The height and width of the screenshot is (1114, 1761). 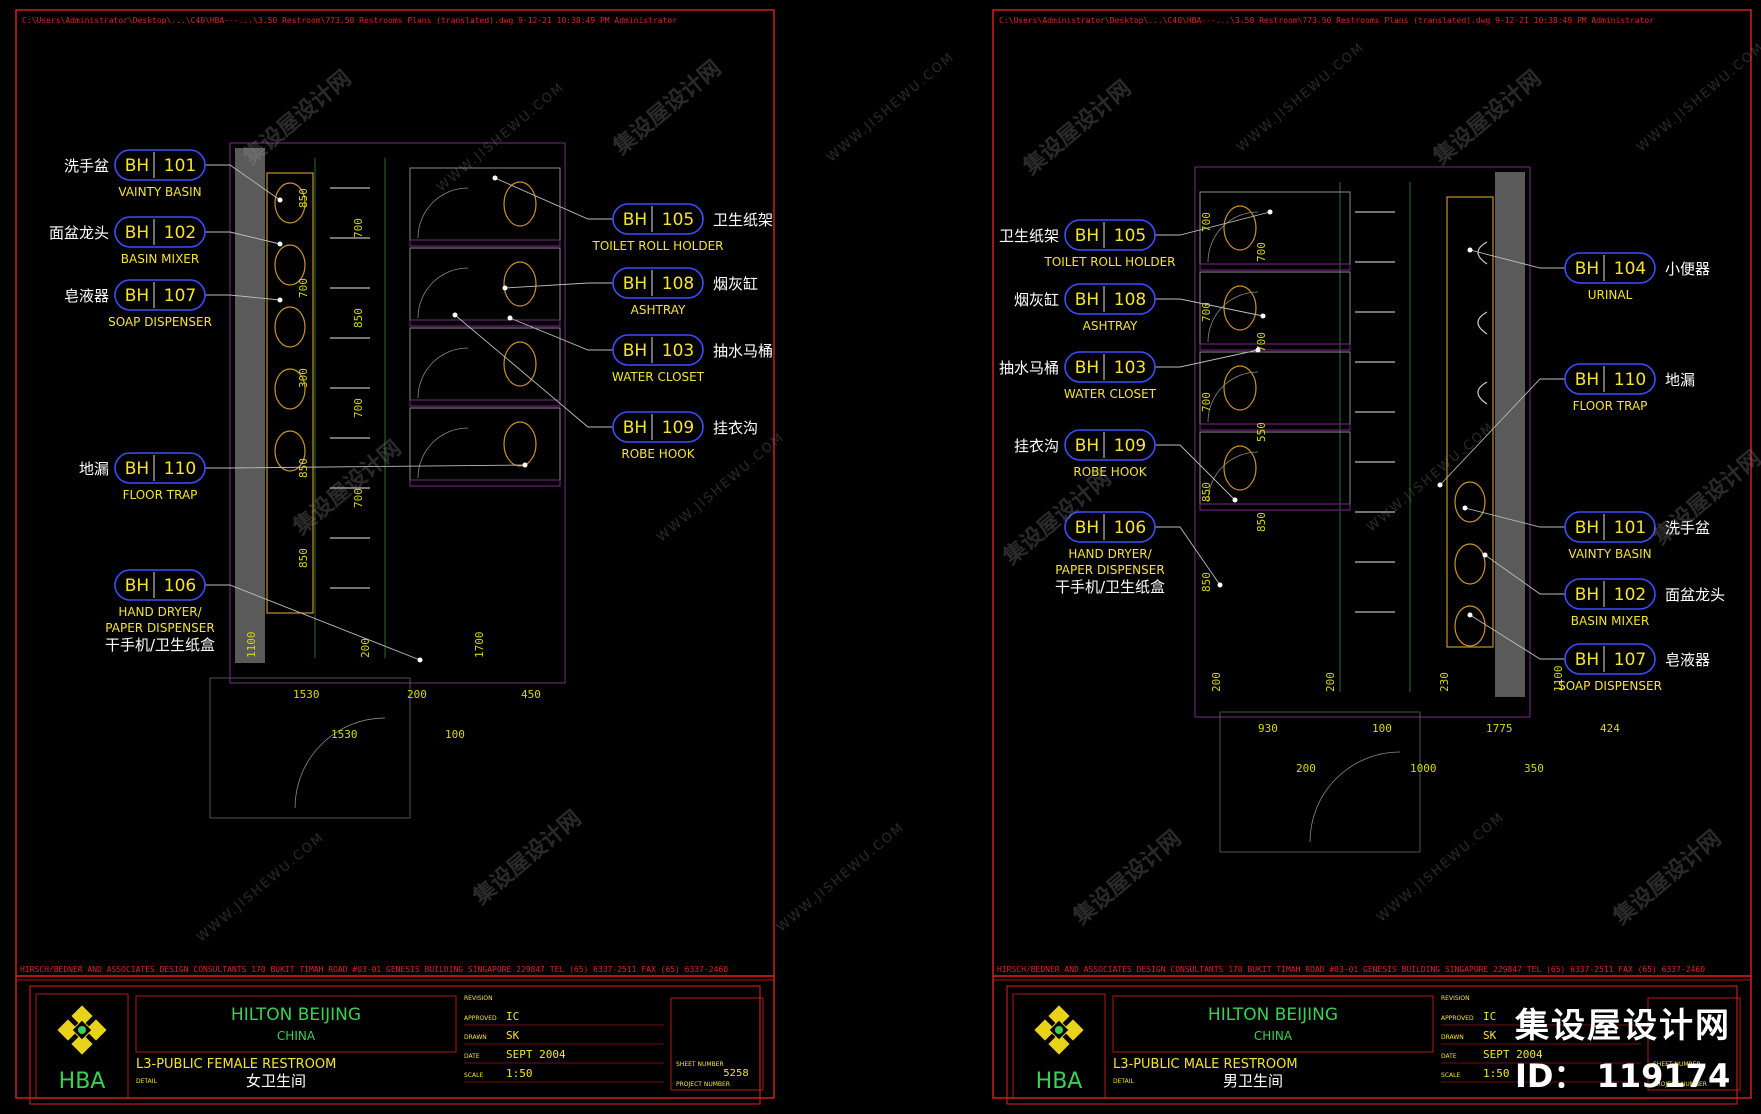 I want to click on brand-id: ID： 119174, so click(x=1623, y=1076).